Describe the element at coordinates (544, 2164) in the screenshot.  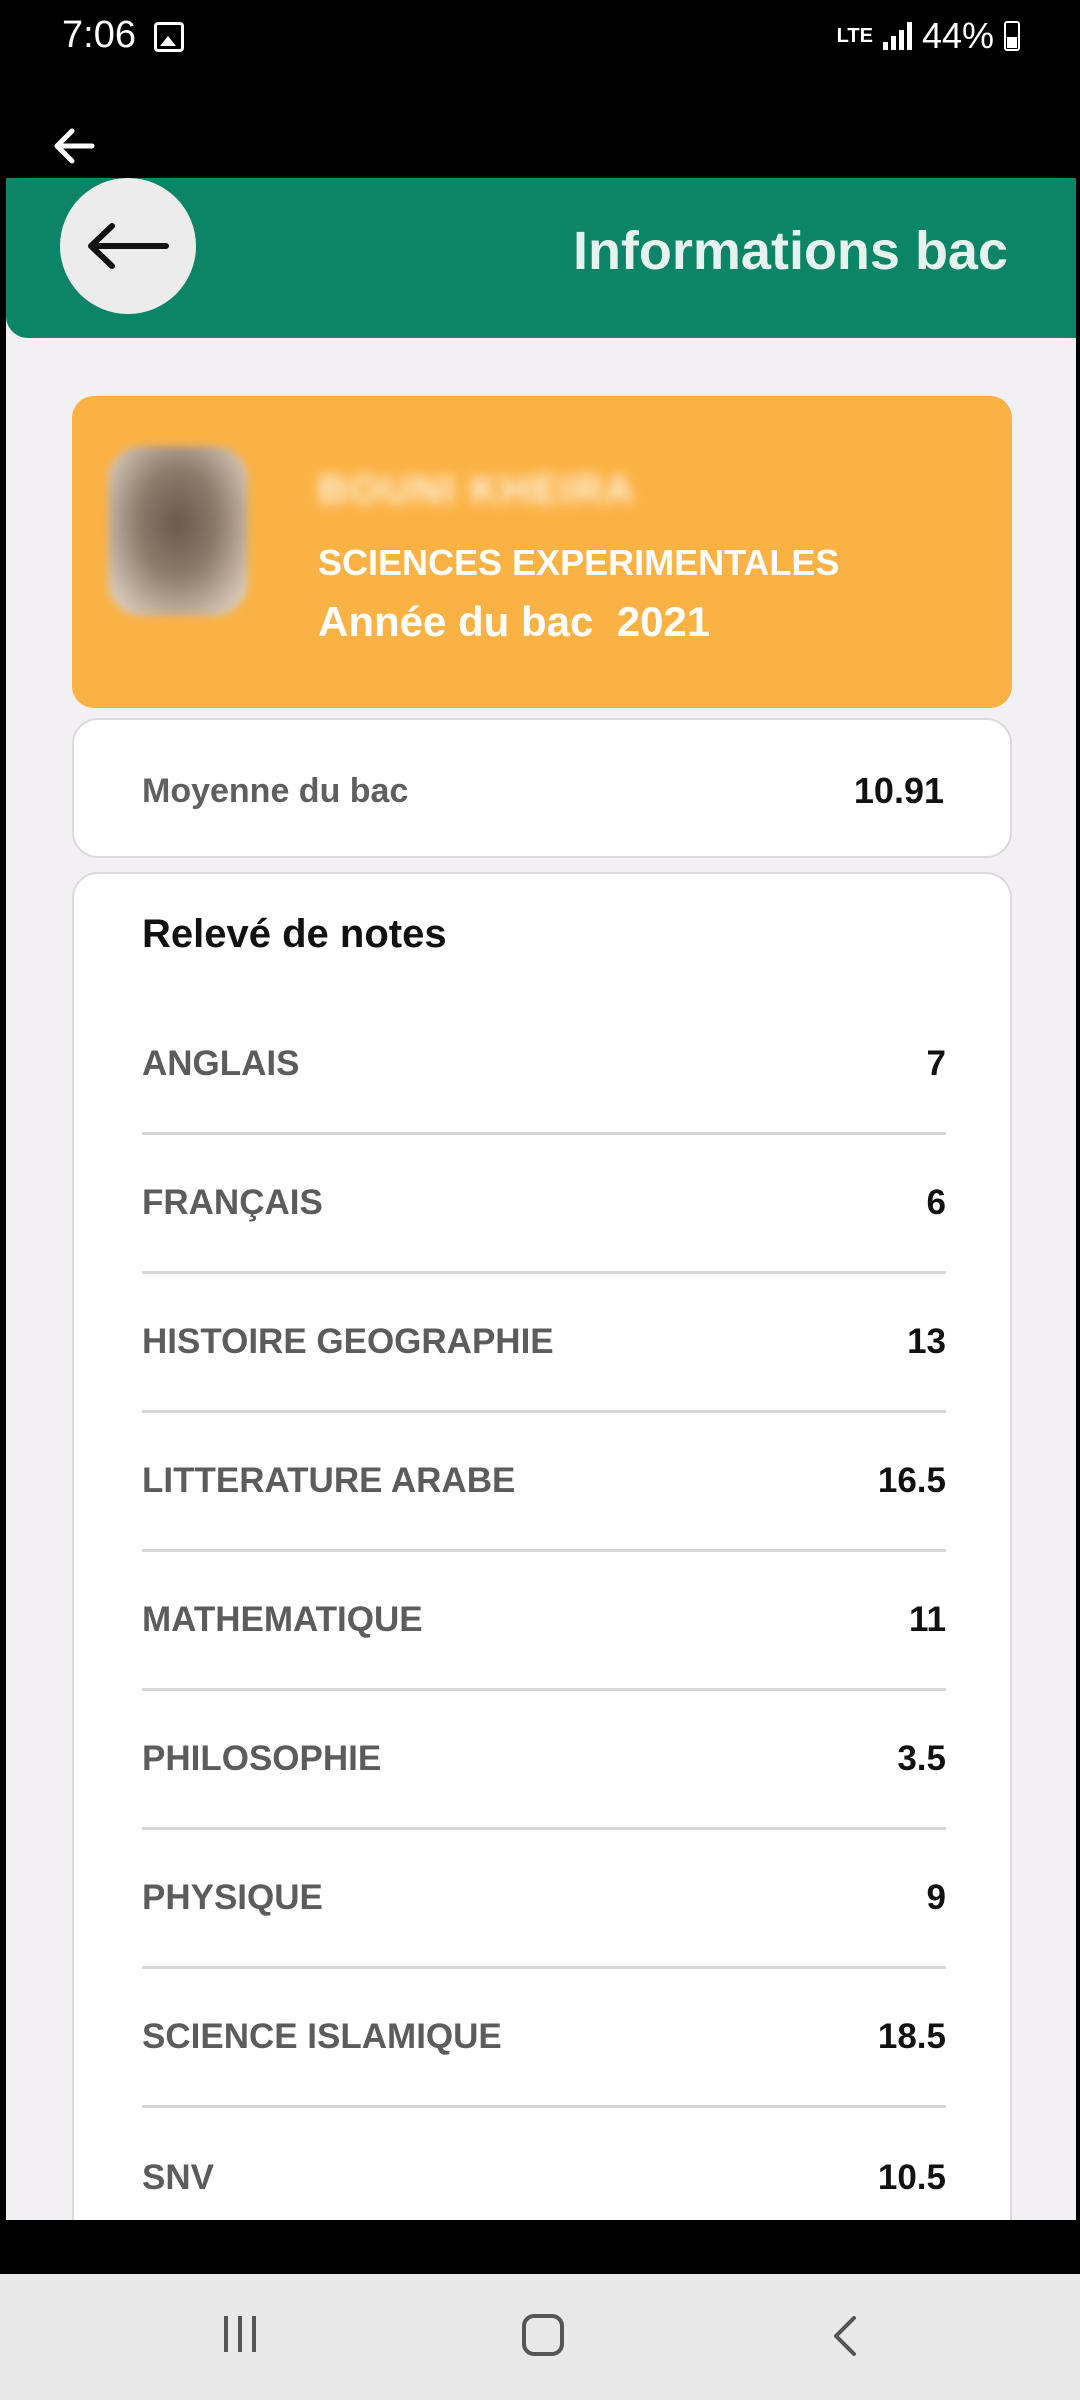
I see `list-item: SNV 10.5` at that location.